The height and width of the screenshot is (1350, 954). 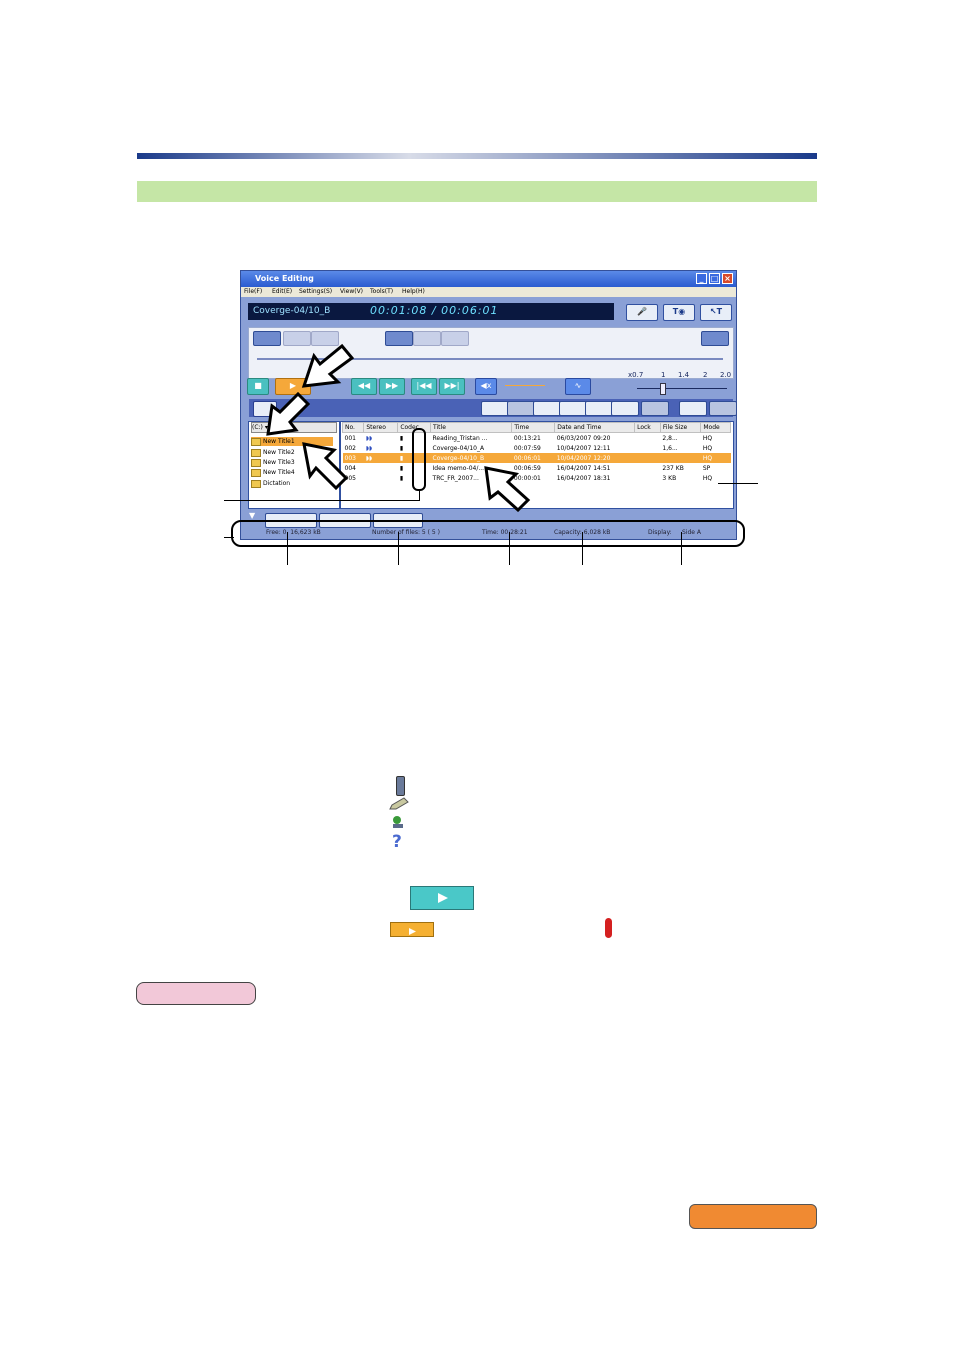 What do you see at coordinates (727, 278) in the screenshot?
I see `close-icon: ×` at bounding box center [727, 278].